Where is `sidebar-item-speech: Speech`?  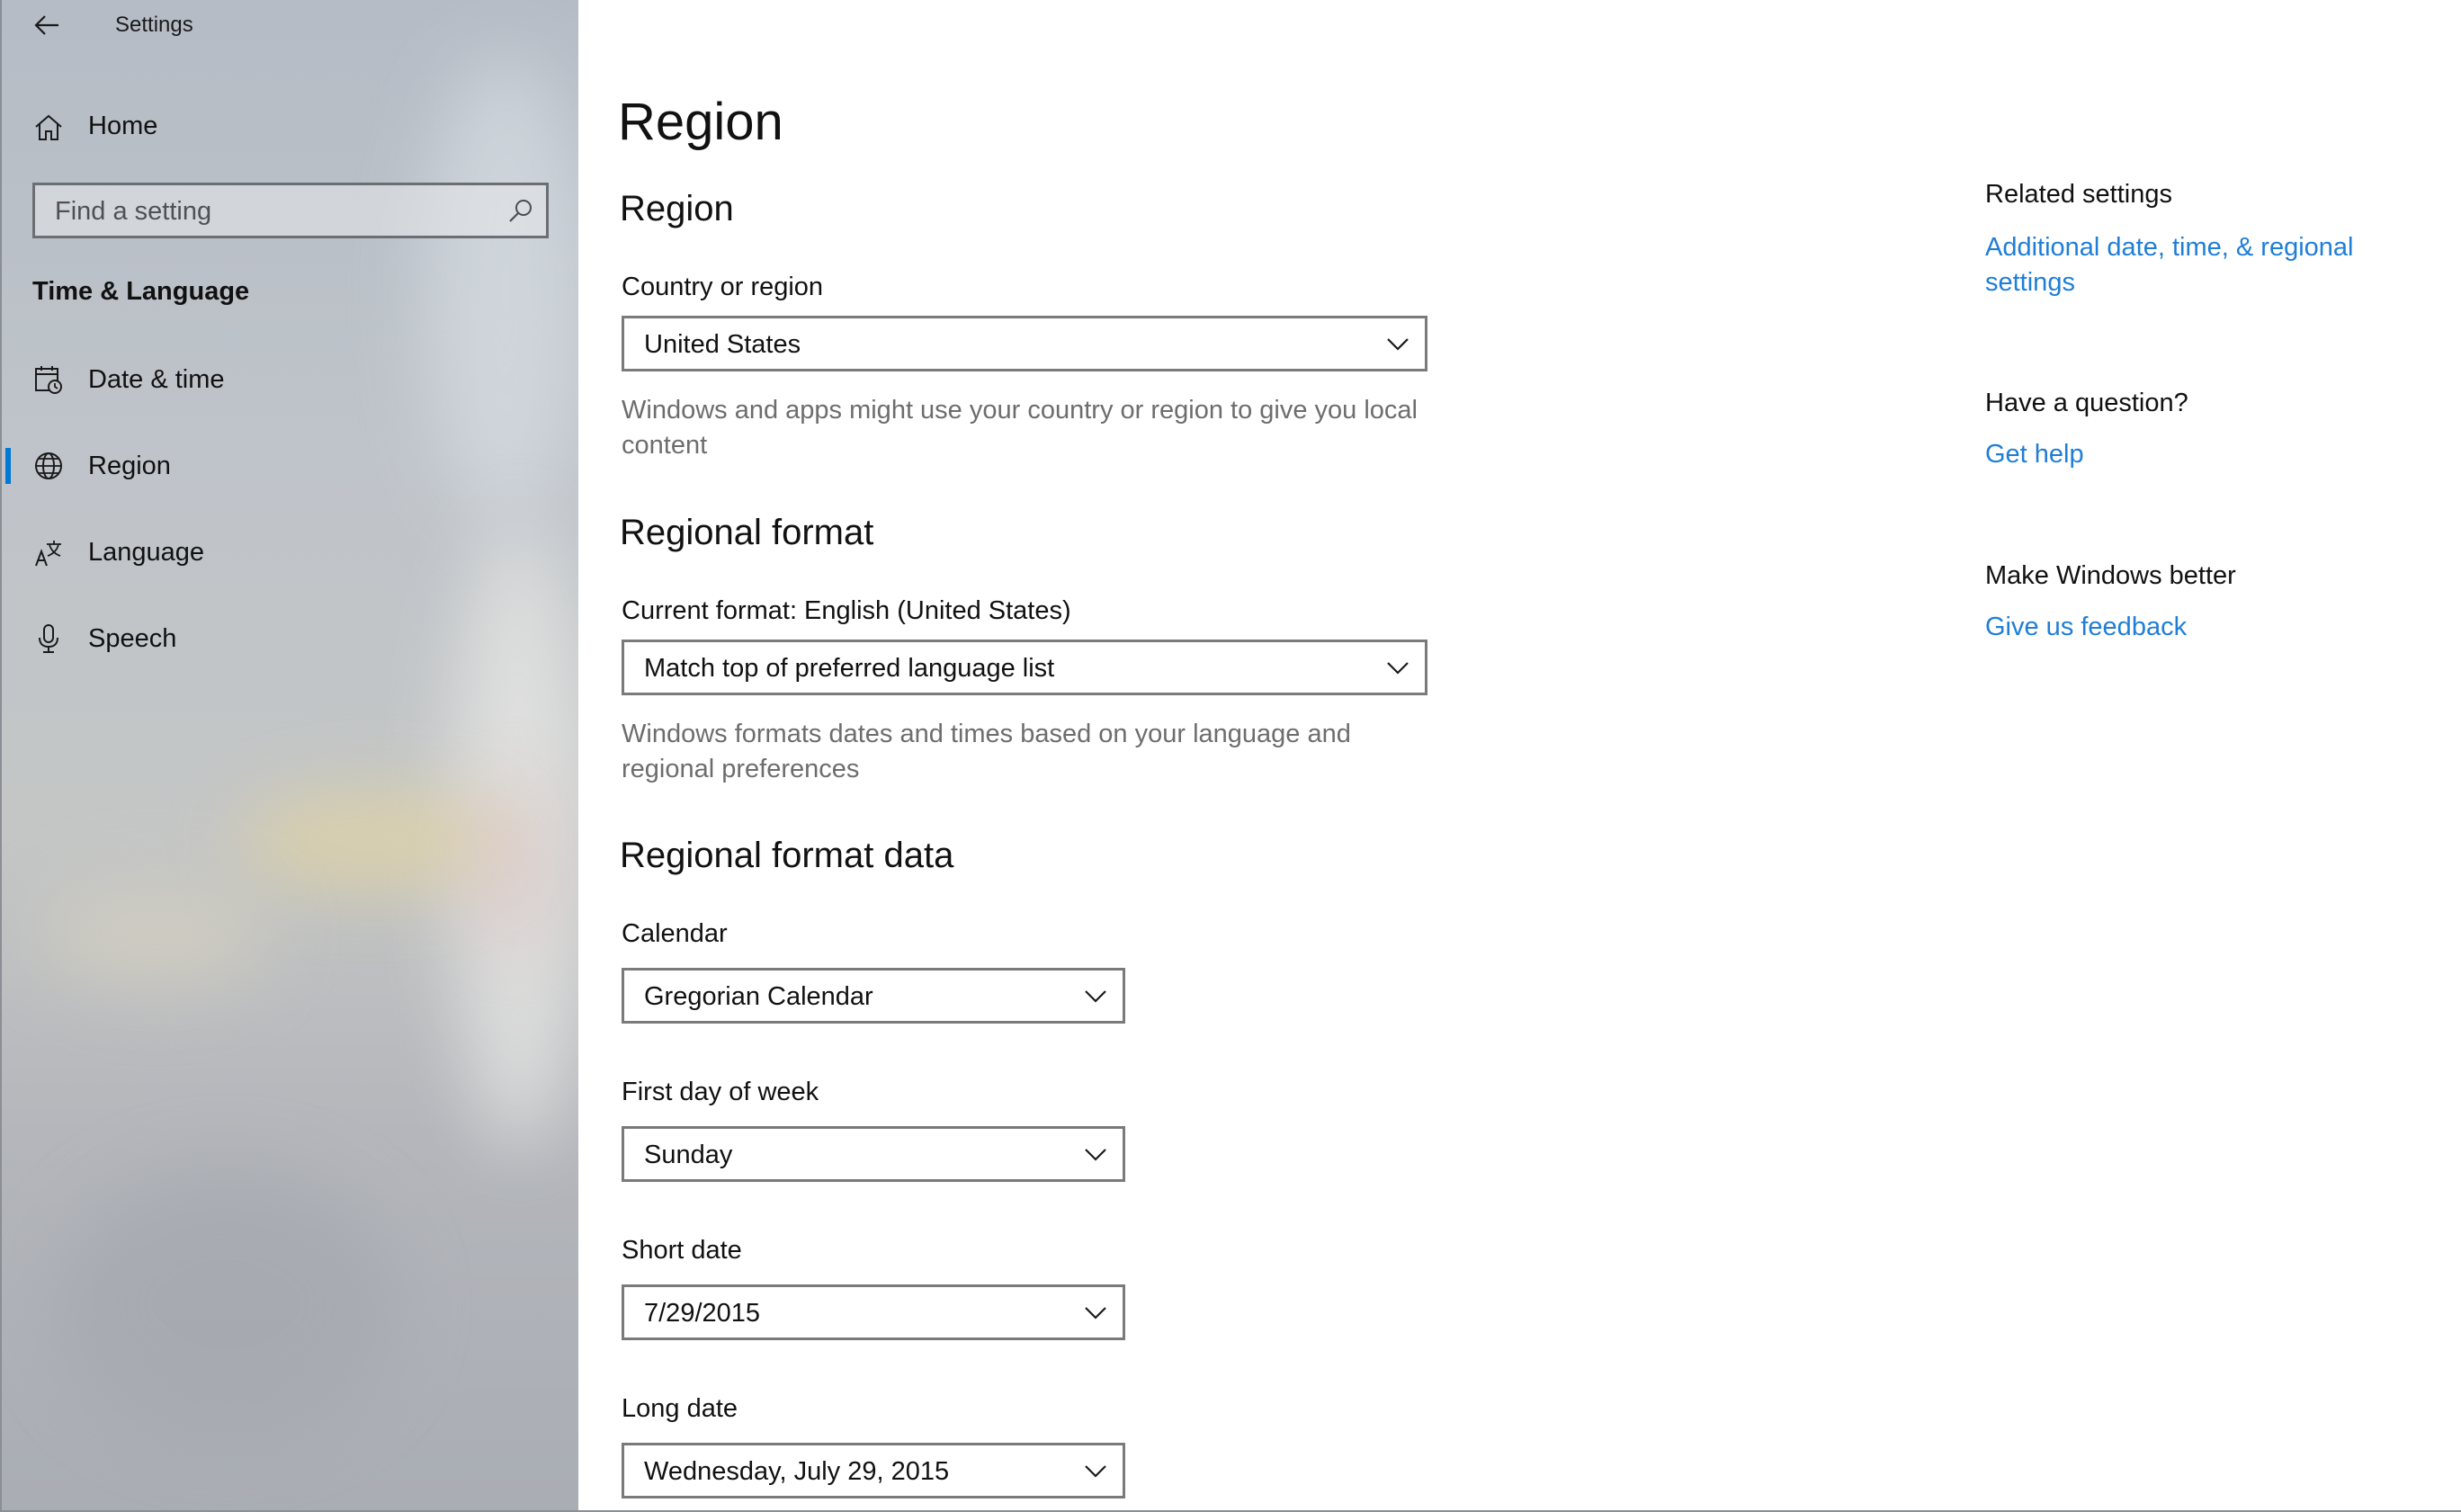 sidebar-item-speech: Speech is located at coordinates (290, 638).